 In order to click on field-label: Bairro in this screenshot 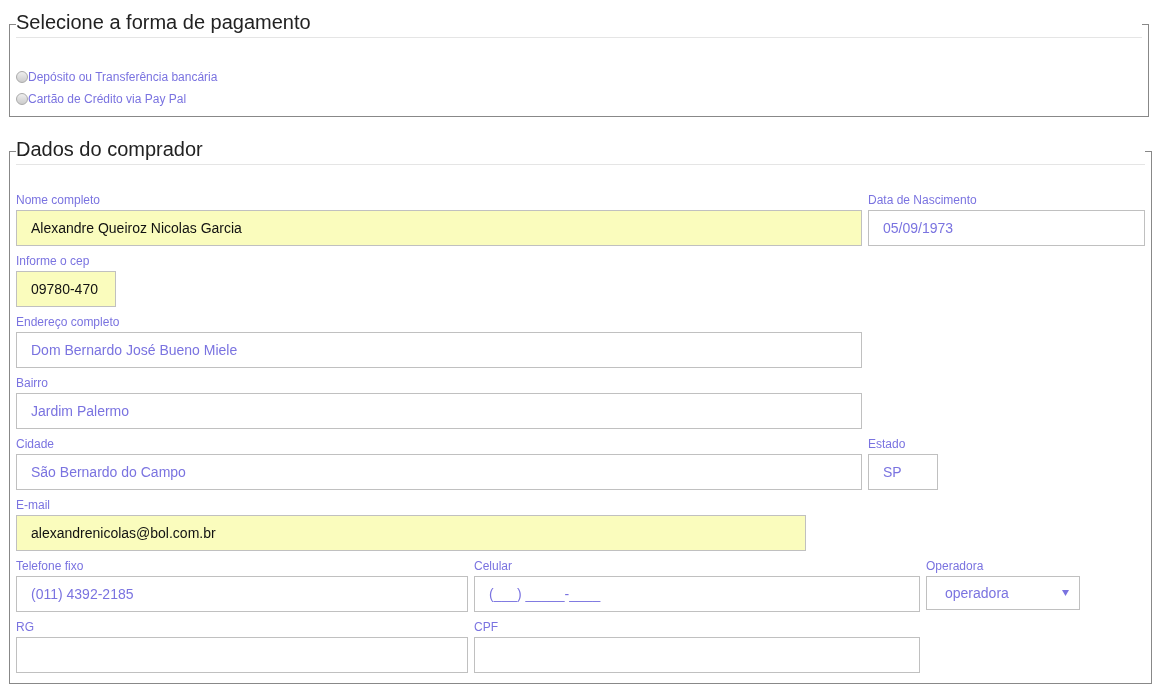, I will do `click(32, 383)`.